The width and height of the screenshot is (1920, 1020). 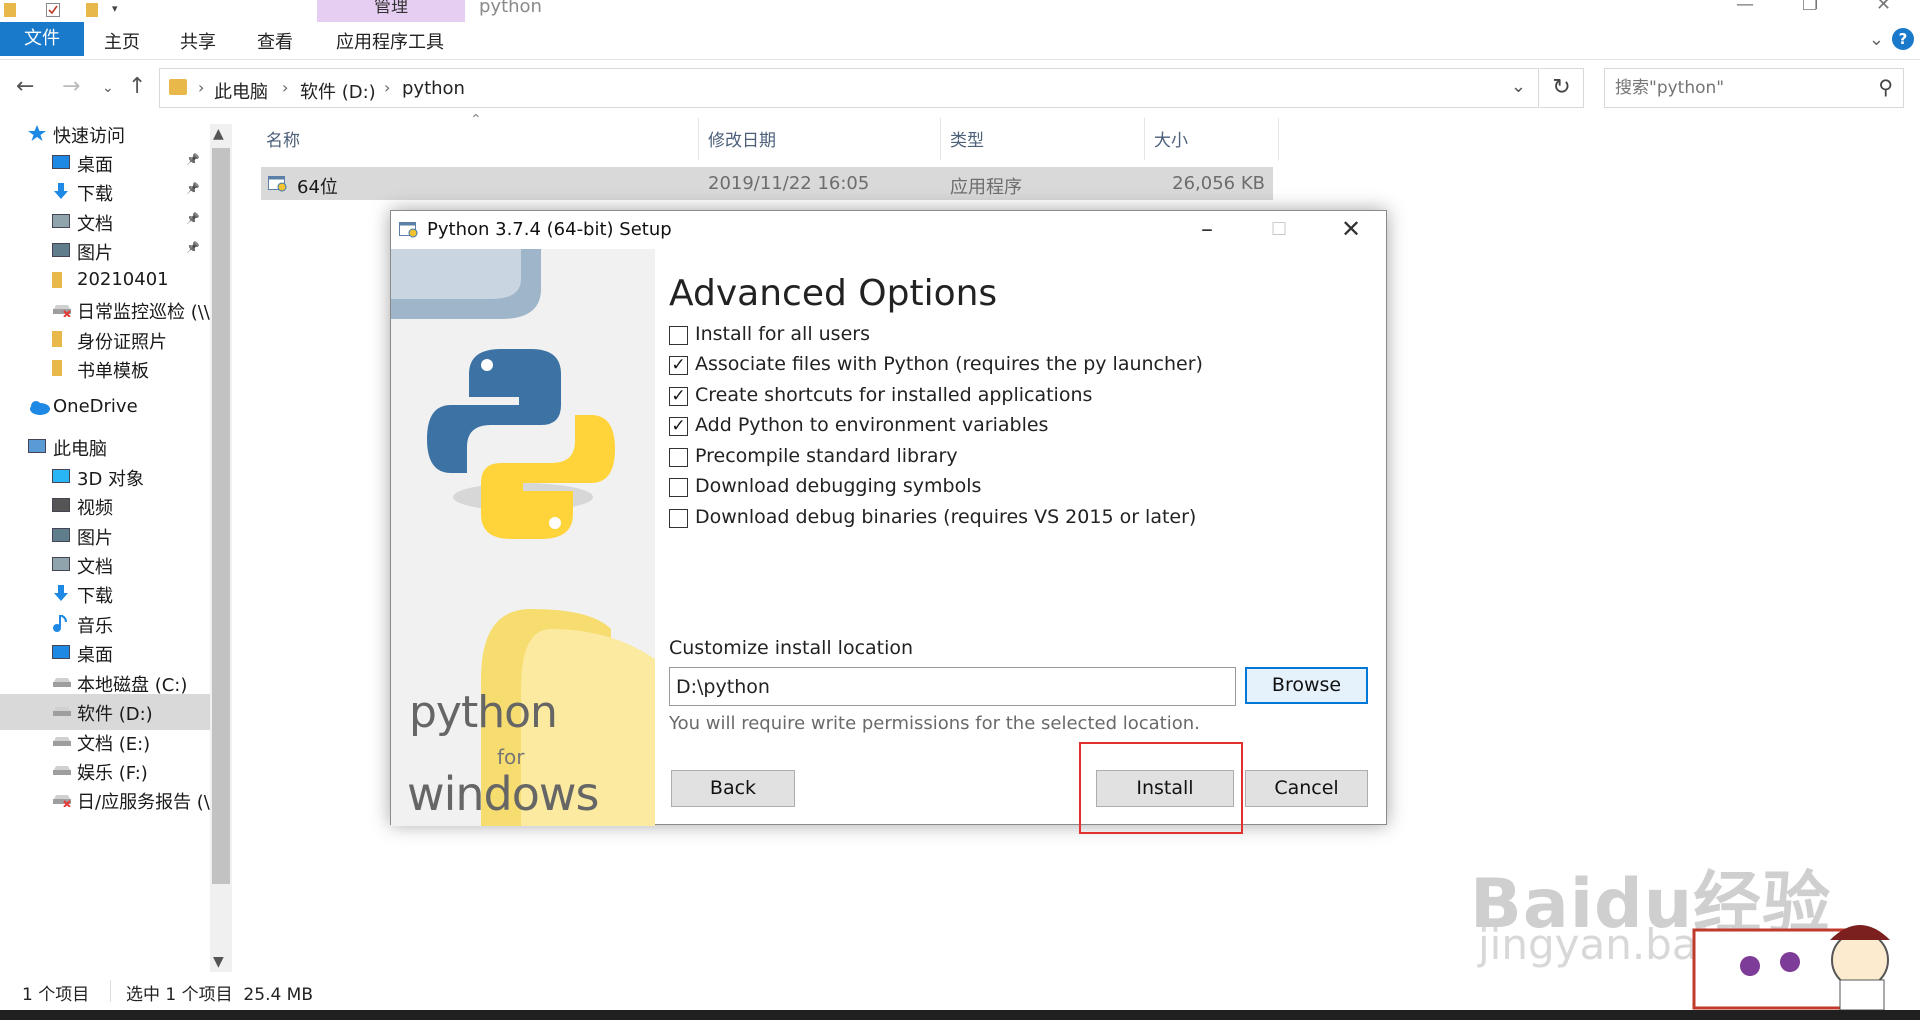 I want to click on properties-icon, so click(x=53, y=9).